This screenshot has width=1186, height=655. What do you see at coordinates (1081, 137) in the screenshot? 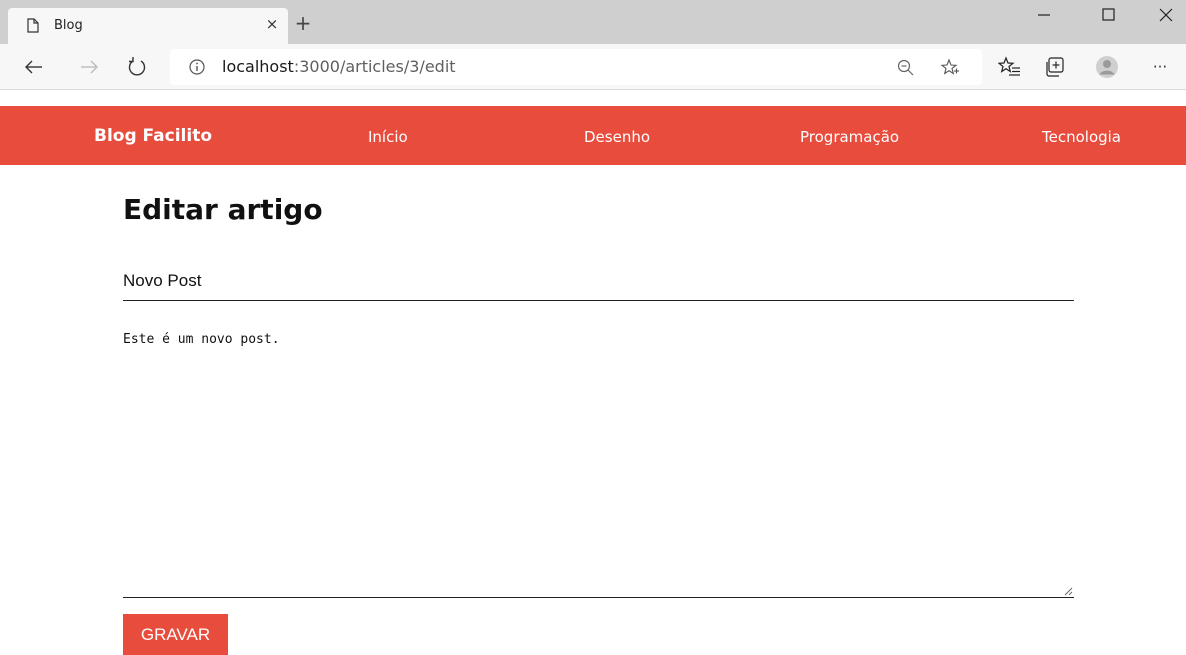
I see `nav-link-tecnologia: Tecnologia` at bounding box center [1081, 137].